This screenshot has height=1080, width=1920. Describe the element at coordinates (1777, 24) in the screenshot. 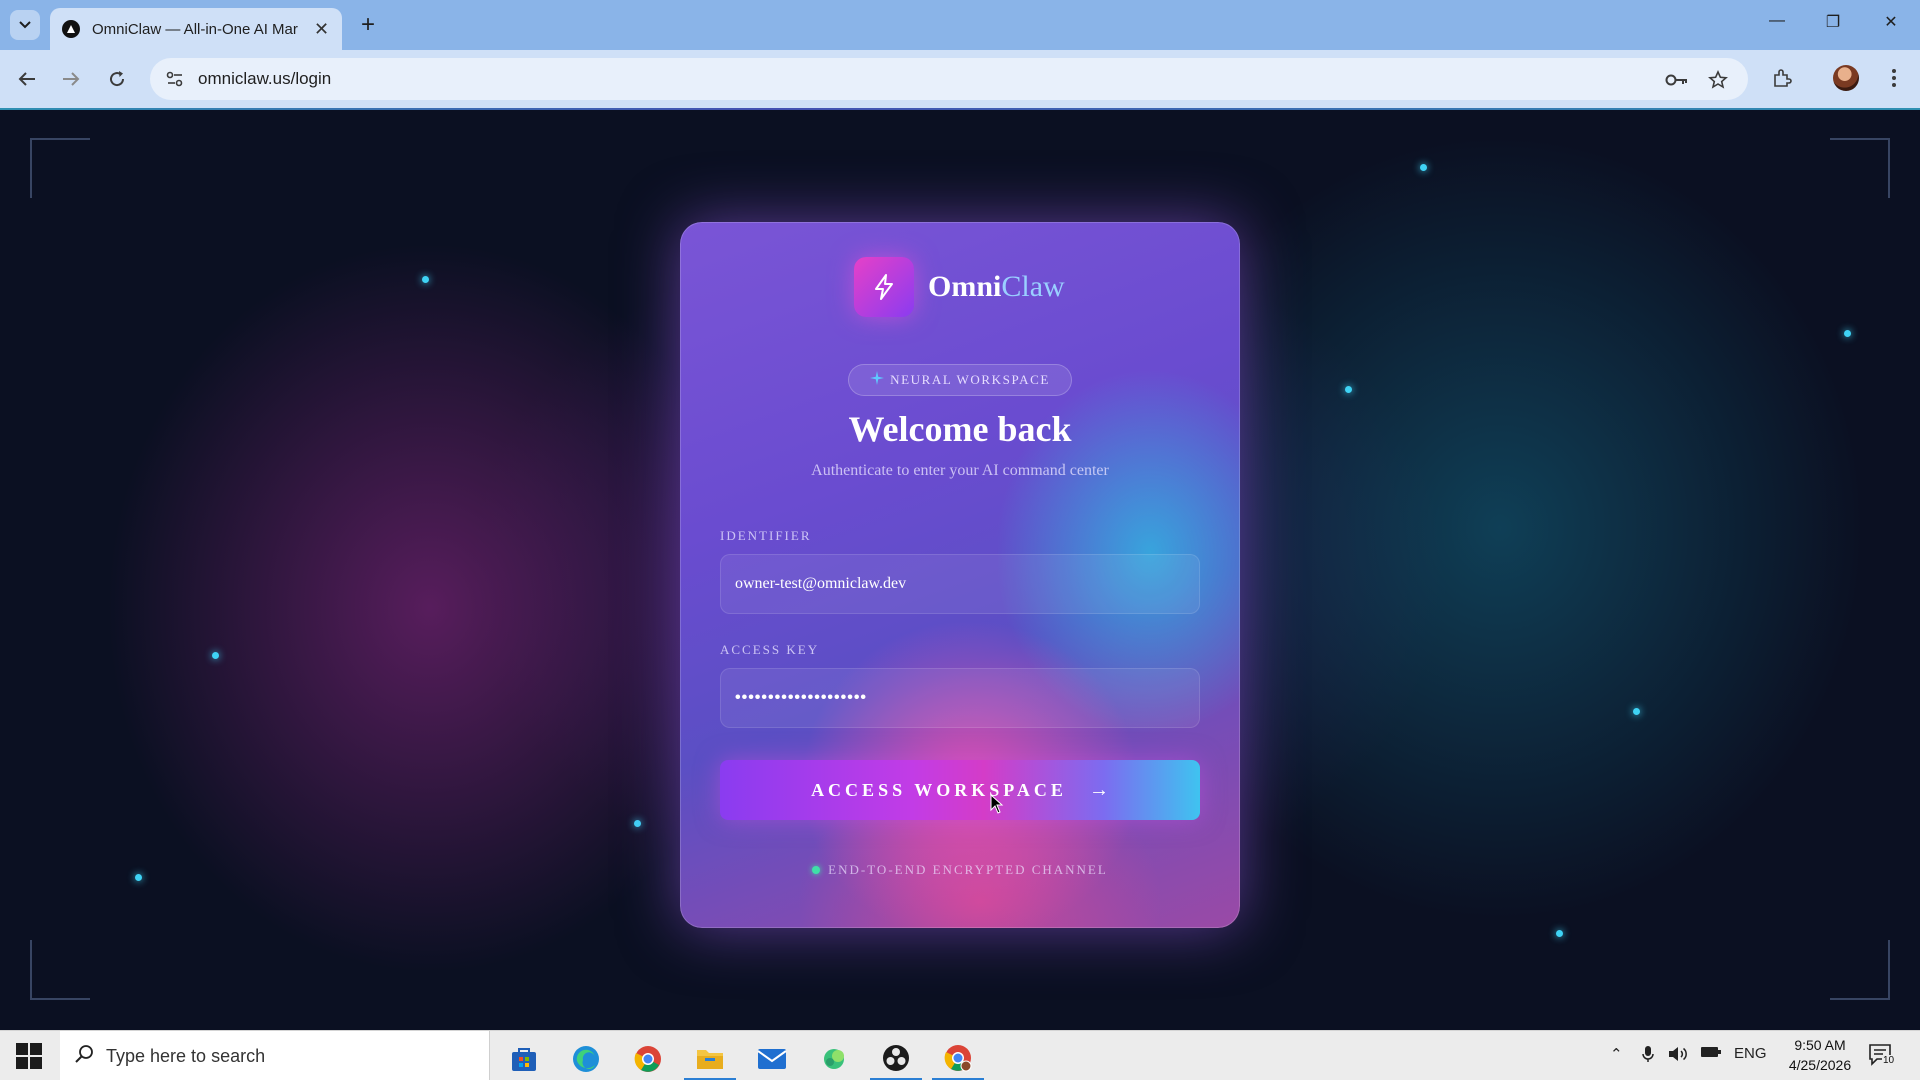

I see `minimize-button: —` at that location.